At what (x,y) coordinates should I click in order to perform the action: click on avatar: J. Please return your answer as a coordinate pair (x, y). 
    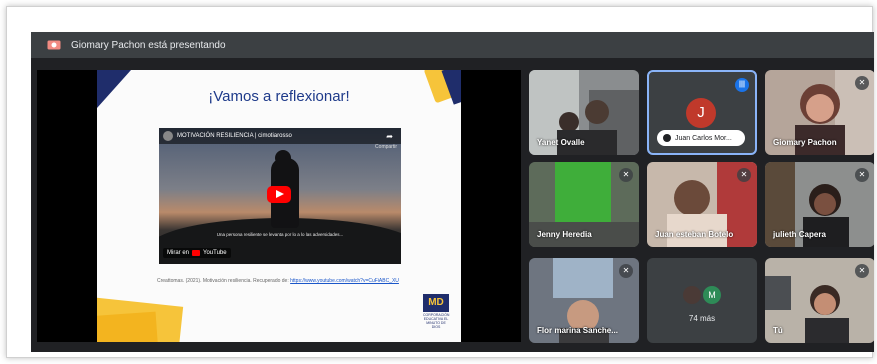
    Looking at the image, I should click on (701, 113).